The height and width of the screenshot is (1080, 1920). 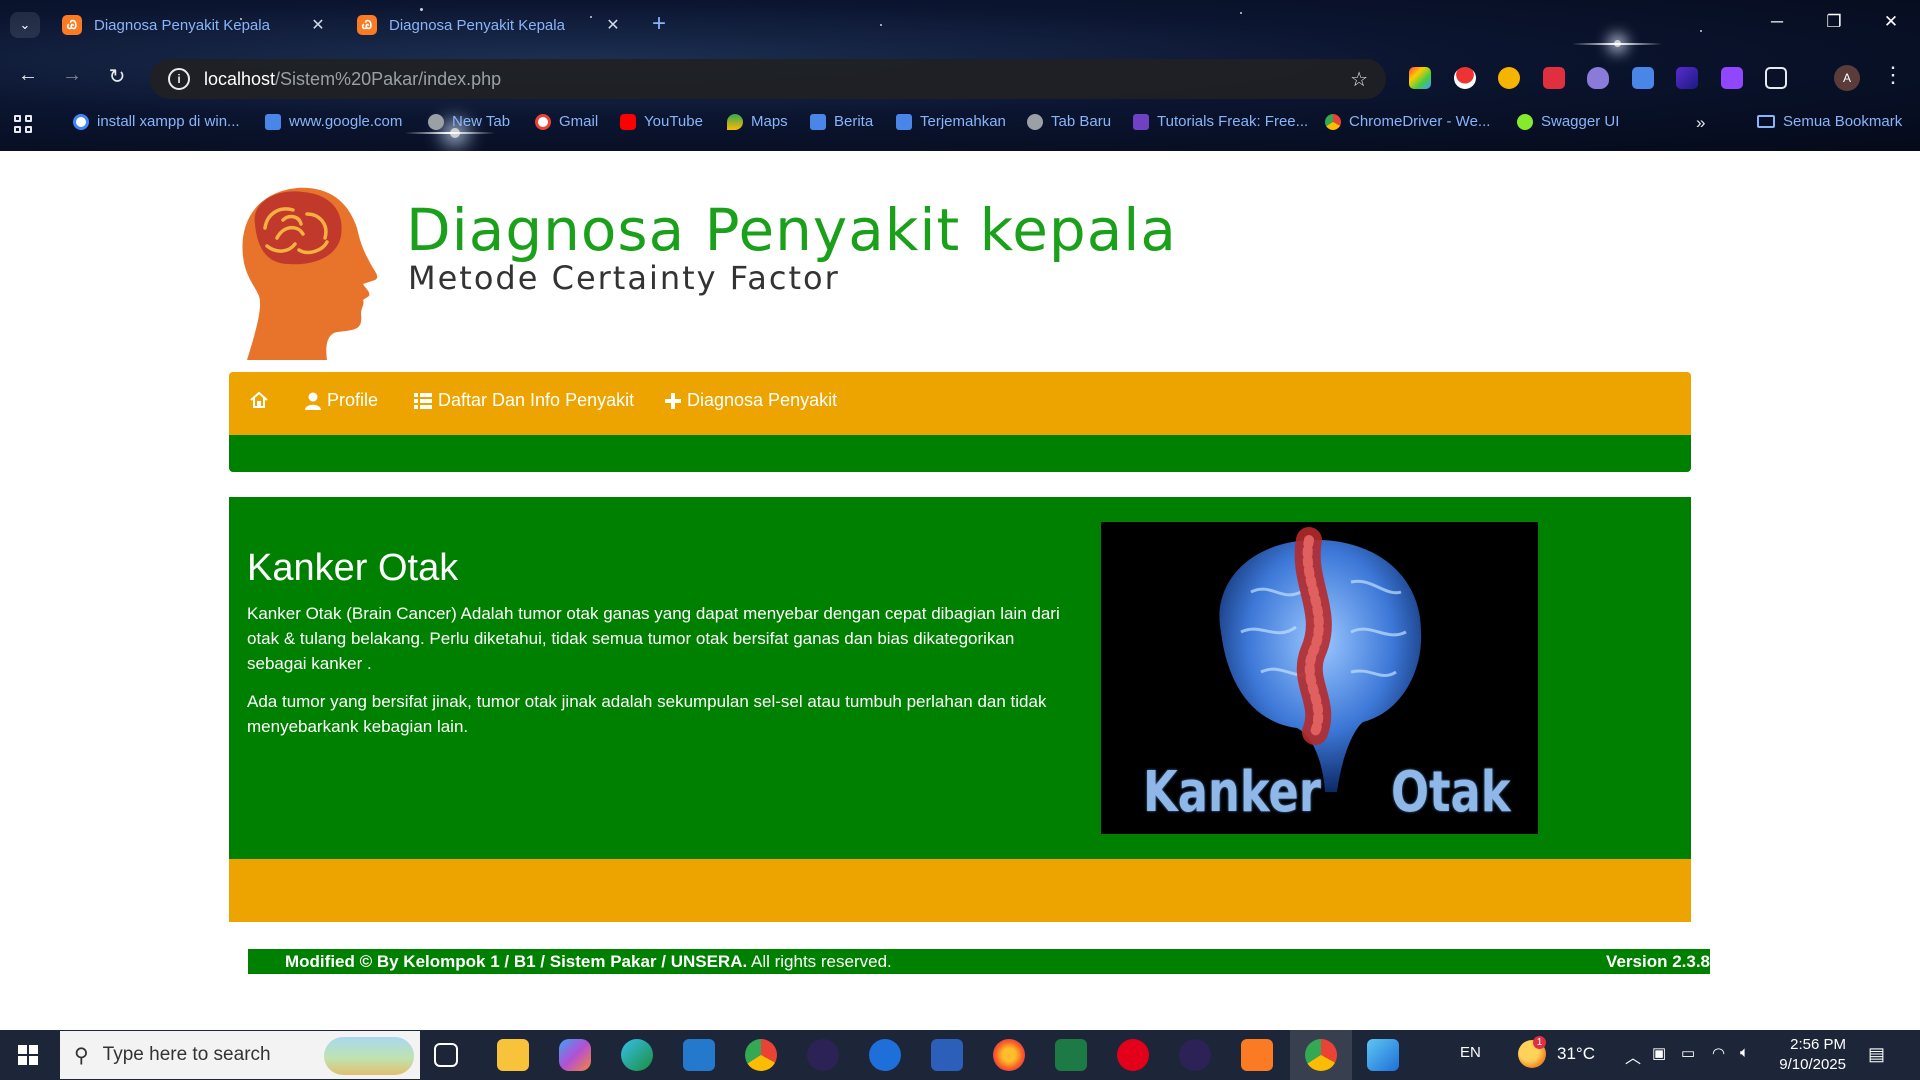 I want to click on apps-grid-icon, so click(x=24, y=125).